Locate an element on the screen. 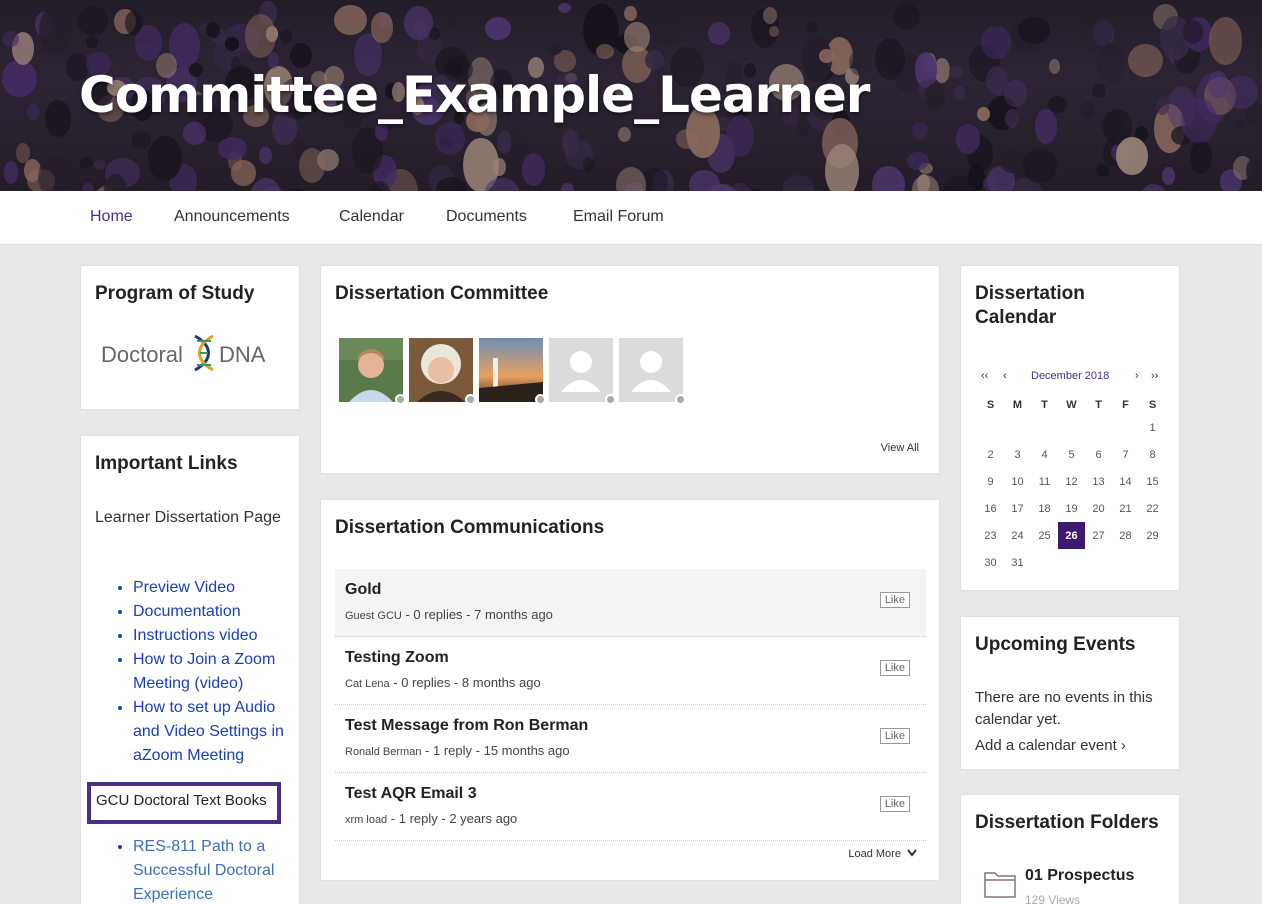 The image size is (1262, 904). message-meta: xrm load - 1 reply - 2 years ago is located at coordinates (431, 818).